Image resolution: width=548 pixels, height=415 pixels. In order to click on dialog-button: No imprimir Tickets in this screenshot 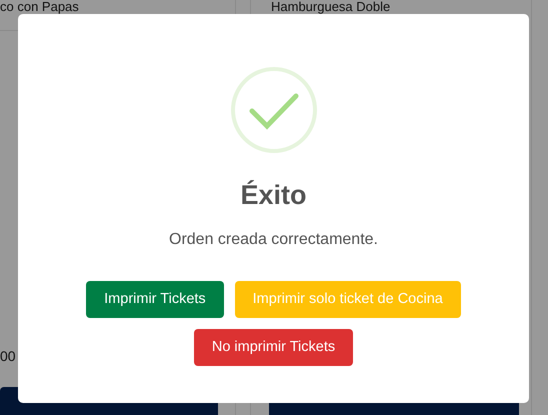, I will do `click(274, 347)`.